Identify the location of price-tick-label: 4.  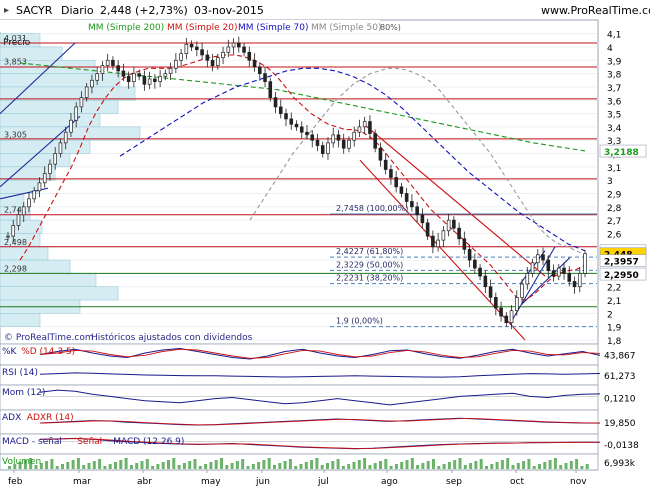
(610, 49).